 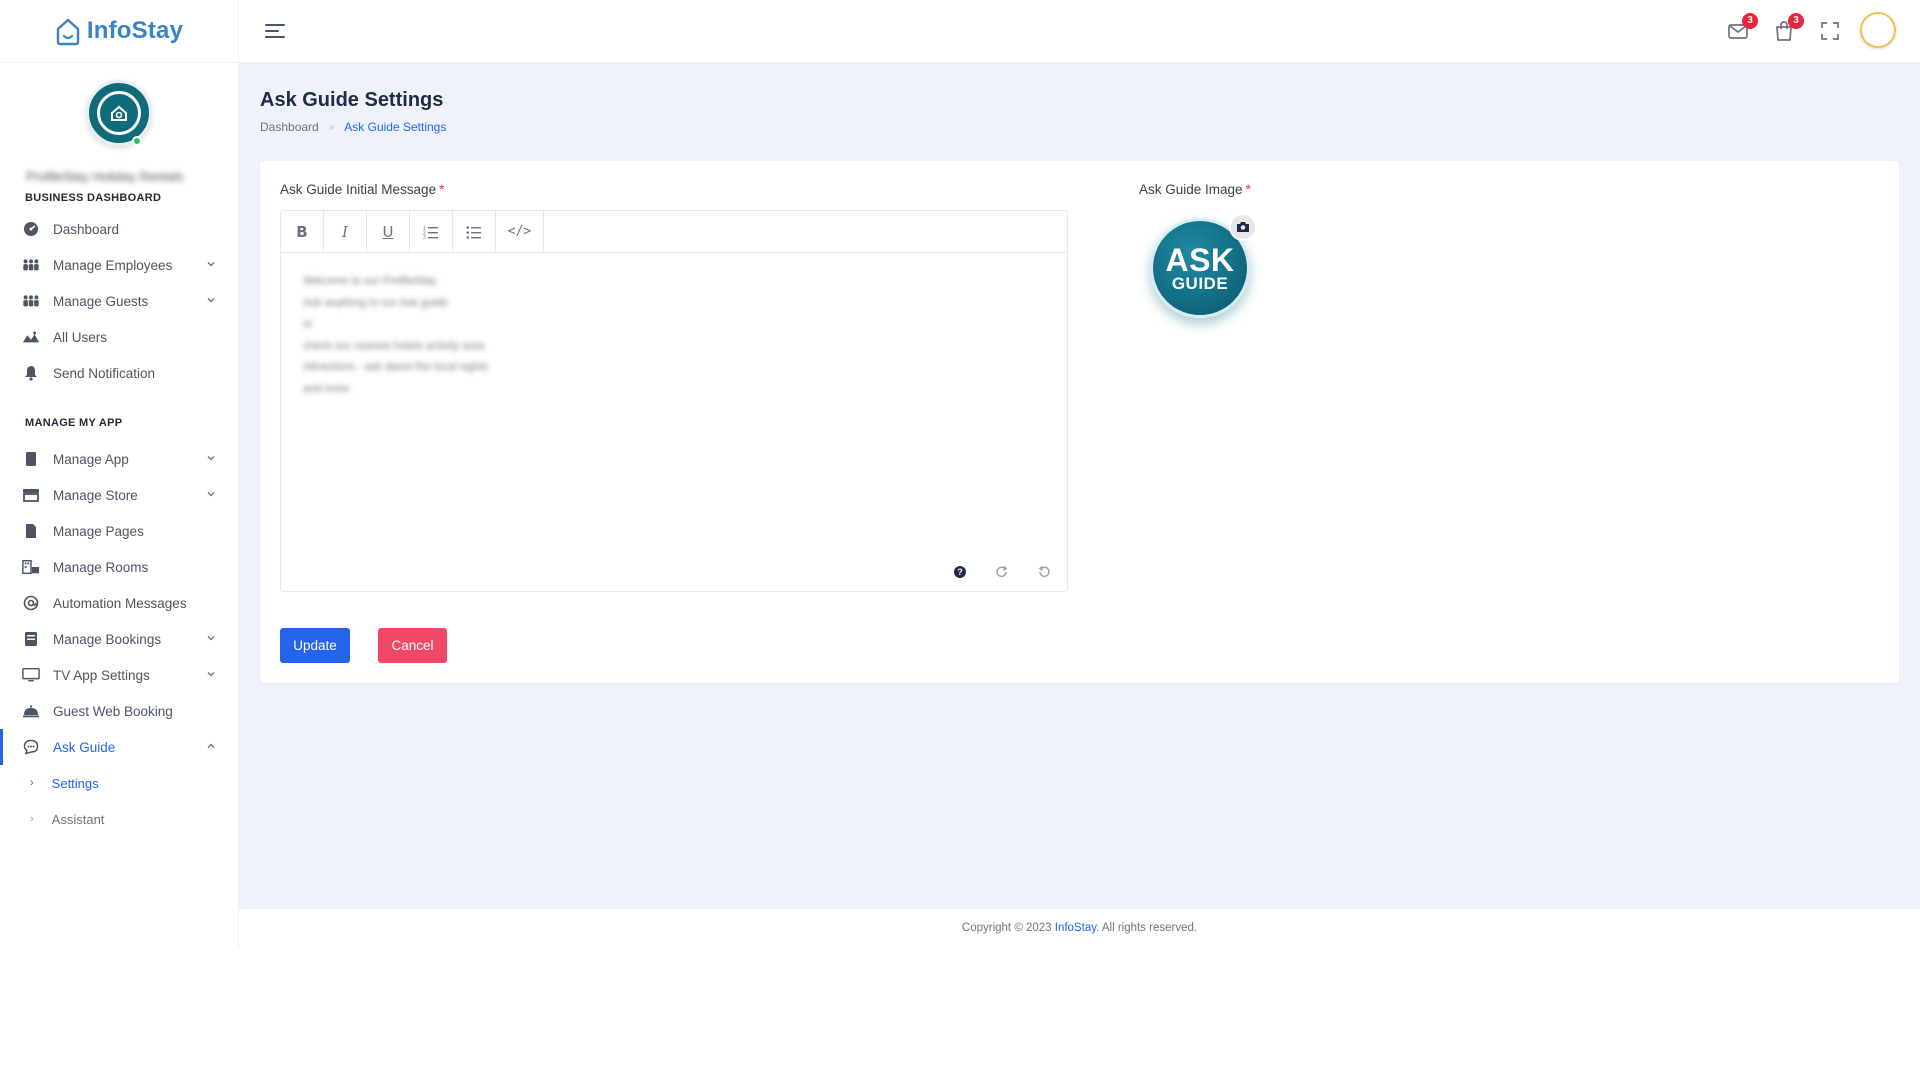 What do you see at coordinates (101, 567) in the screenshot?
I see `sidebar-item-label: Manage Rooms` at bounding box center [101, 567].